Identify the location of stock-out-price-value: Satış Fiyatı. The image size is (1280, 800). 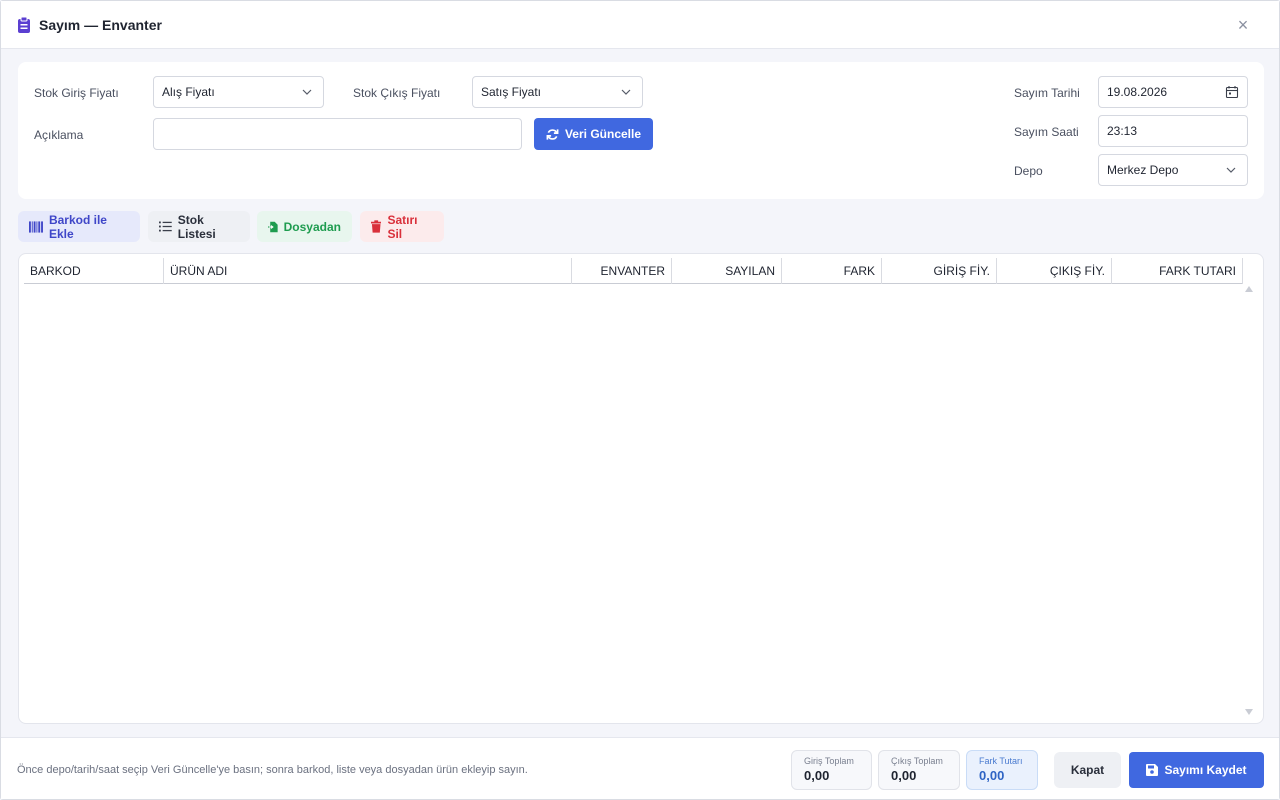
(511, 92).